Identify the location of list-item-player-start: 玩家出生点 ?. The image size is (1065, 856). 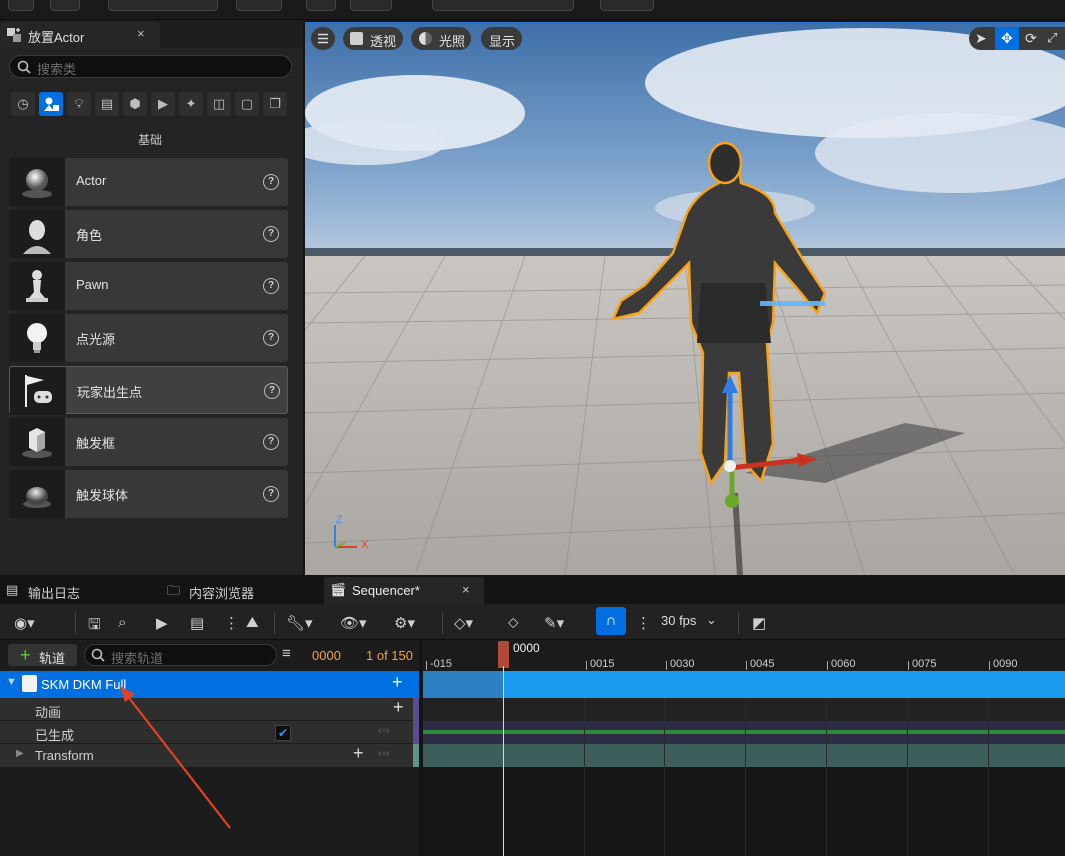
(148, 390).